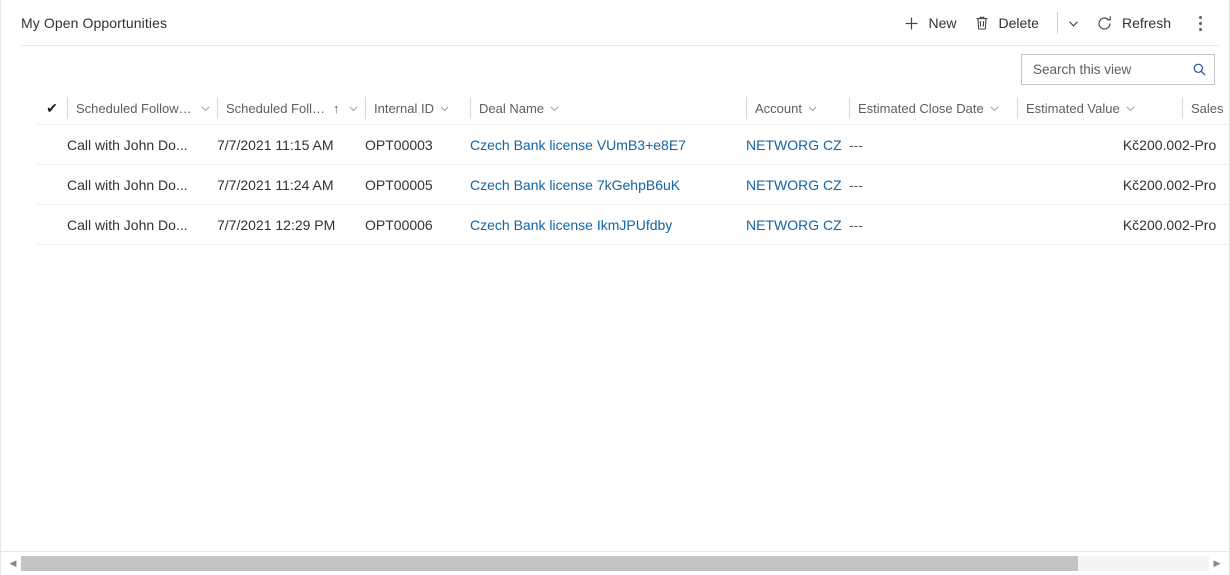  I want to click on column-header-scheduled-follow-up: Scheduled Follow-up, so click(142, 108).